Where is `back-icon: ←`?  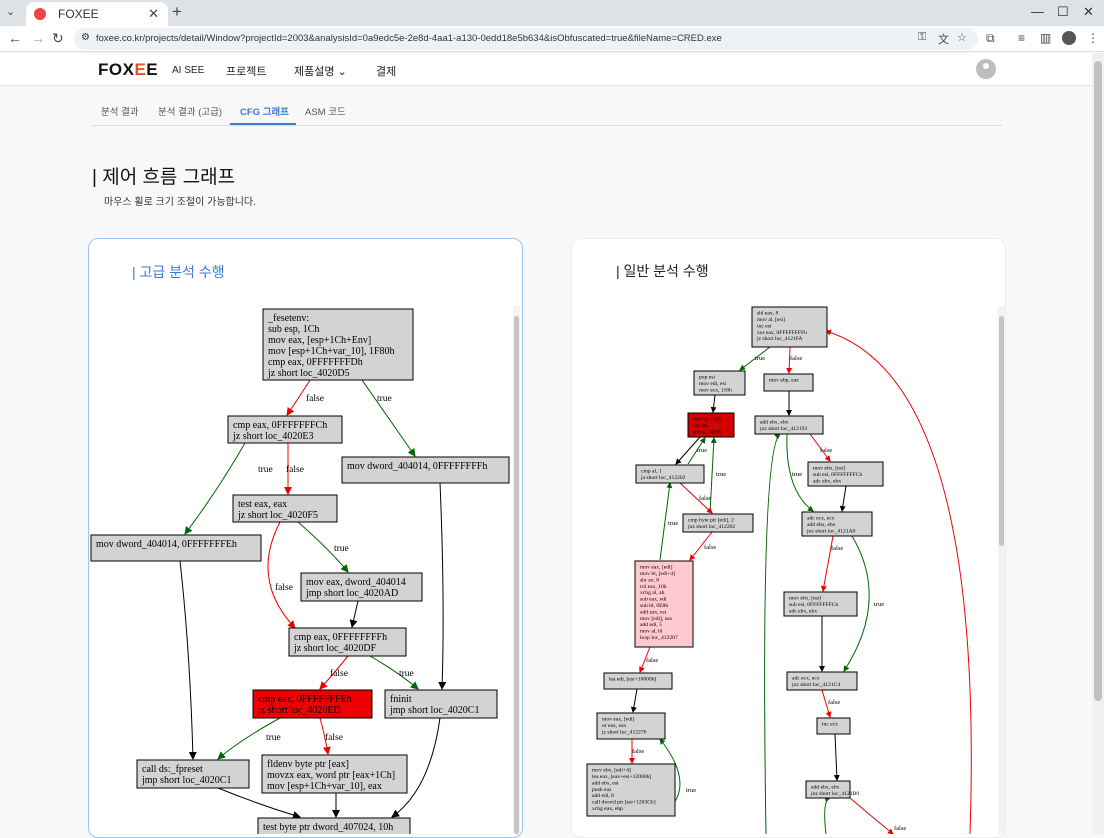
back-icon: ← is located at coordinates (15, 38).